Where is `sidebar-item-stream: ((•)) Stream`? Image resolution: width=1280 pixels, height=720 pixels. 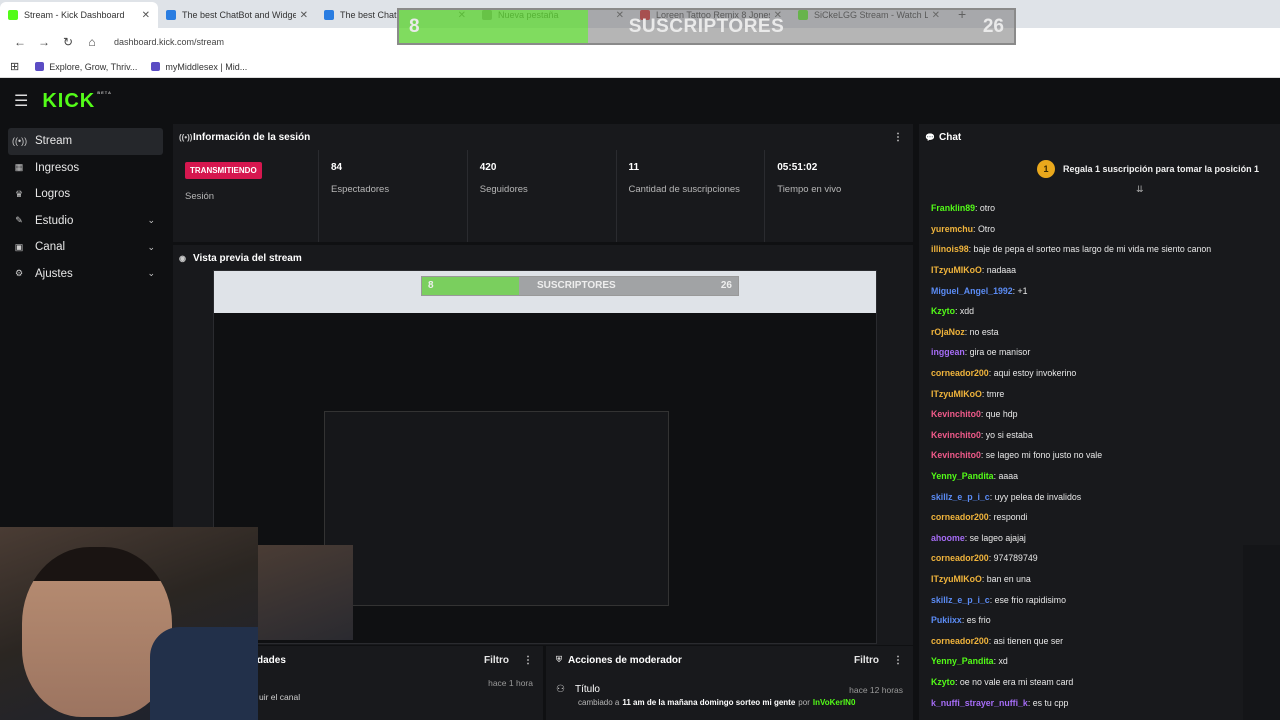
sidebar-item-stream: ((•)) Stream is located at coordinates (85, 141).